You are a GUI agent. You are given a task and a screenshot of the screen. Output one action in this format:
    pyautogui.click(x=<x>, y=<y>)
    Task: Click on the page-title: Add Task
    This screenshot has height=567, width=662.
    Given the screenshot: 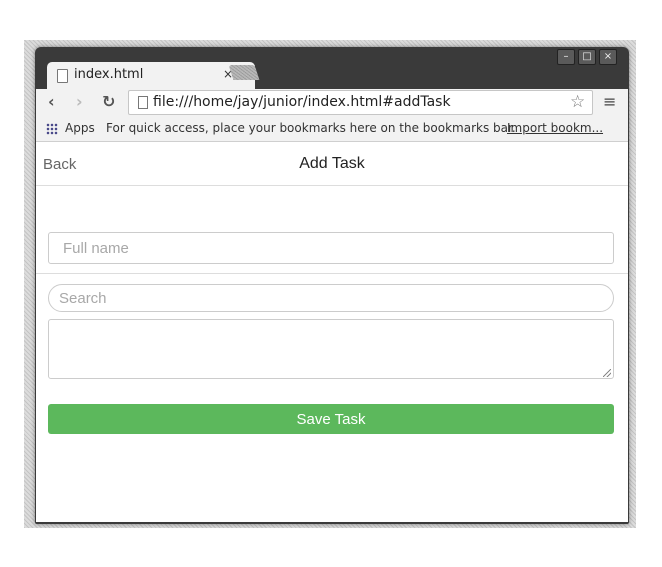 What is the action you would take?
    pyautogui.click(x=332, y=163)
    